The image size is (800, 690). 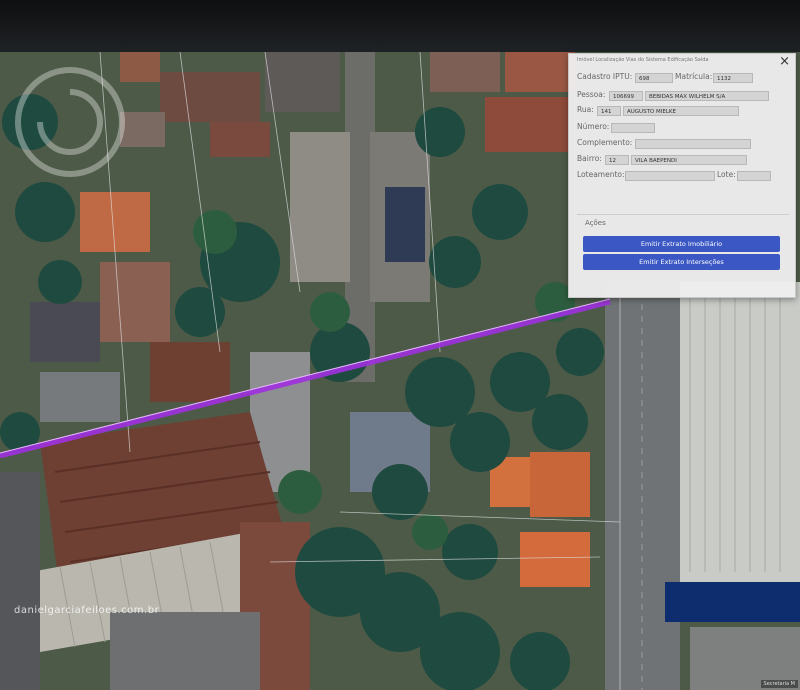 I want to click on bairro-name-field: VILA BAEPENDI, so click(x=689, y=160).